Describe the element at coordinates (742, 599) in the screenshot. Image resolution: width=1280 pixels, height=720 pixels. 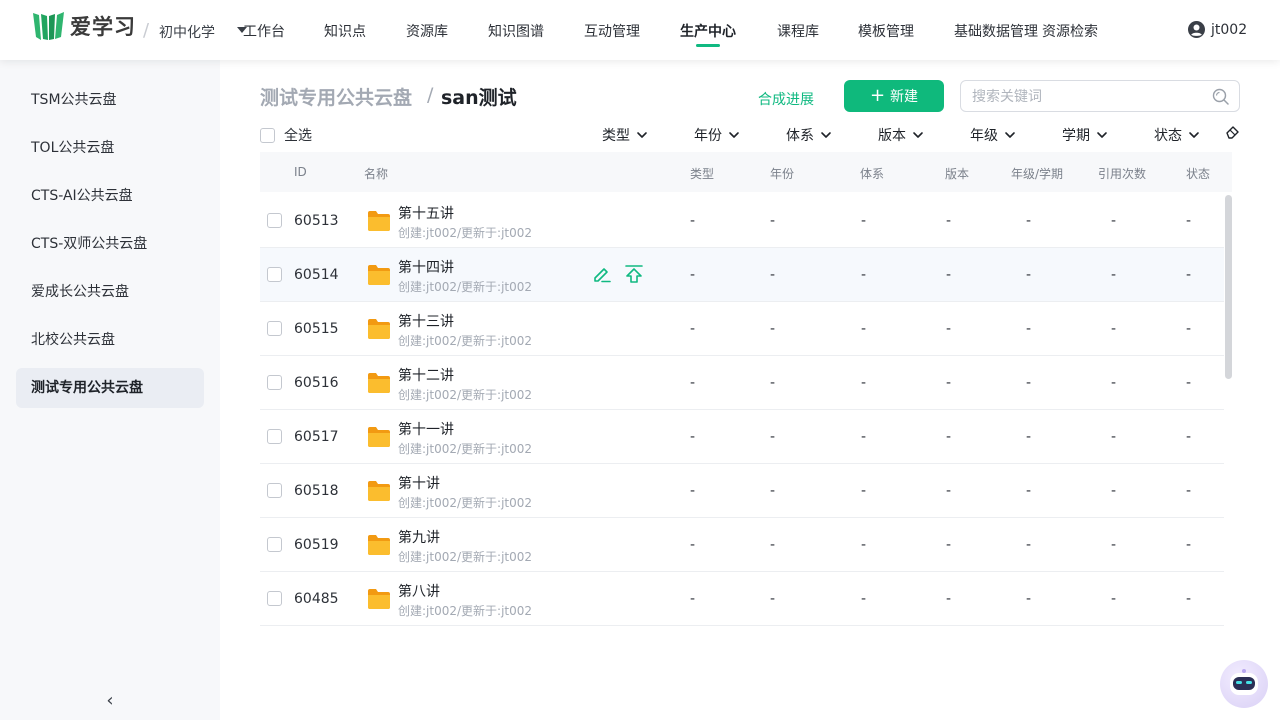
I see `table-row: 60485 第八讲 创建:jt002/更新于:jt002 - - - - - - -` at that location.